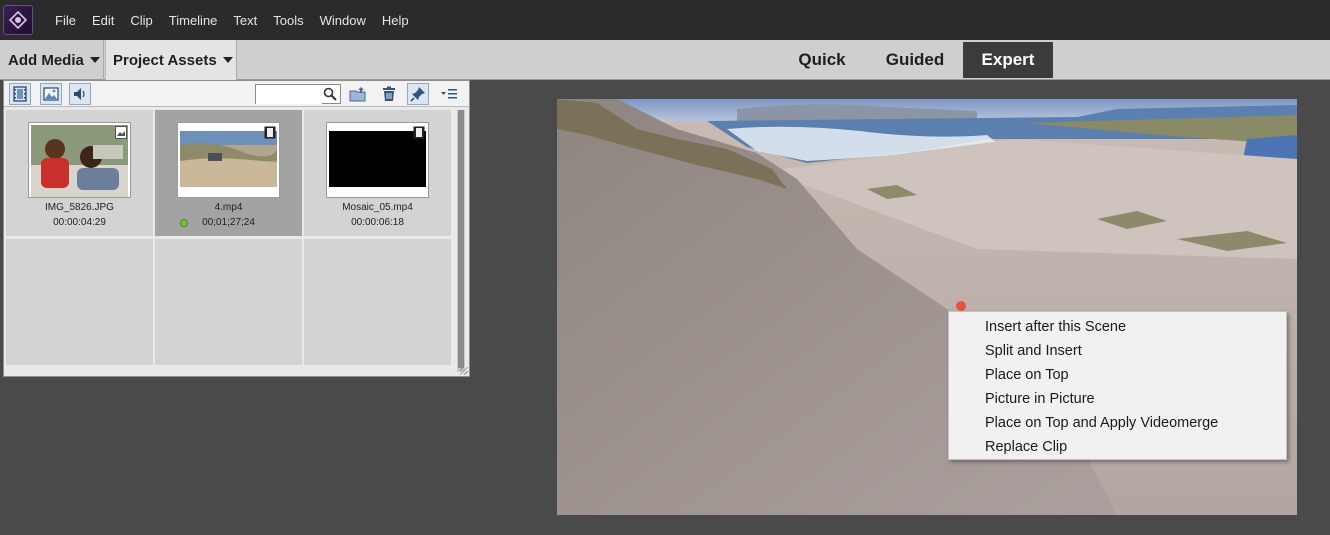 Image resolution: width=1330 pixels, height=535 pixels. Describe the element at coordinates (103, 20) in the screenshot. I see `menu-edit: Edit` at that location.